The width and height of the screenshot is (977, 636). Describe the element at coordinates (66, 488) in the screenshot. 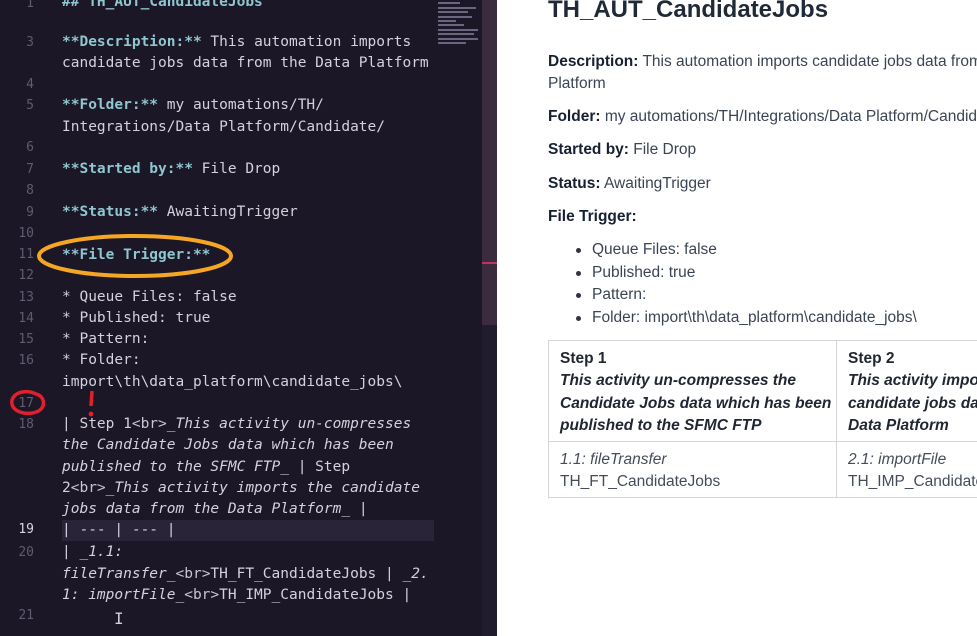

I see `line-text: 2` at that location.